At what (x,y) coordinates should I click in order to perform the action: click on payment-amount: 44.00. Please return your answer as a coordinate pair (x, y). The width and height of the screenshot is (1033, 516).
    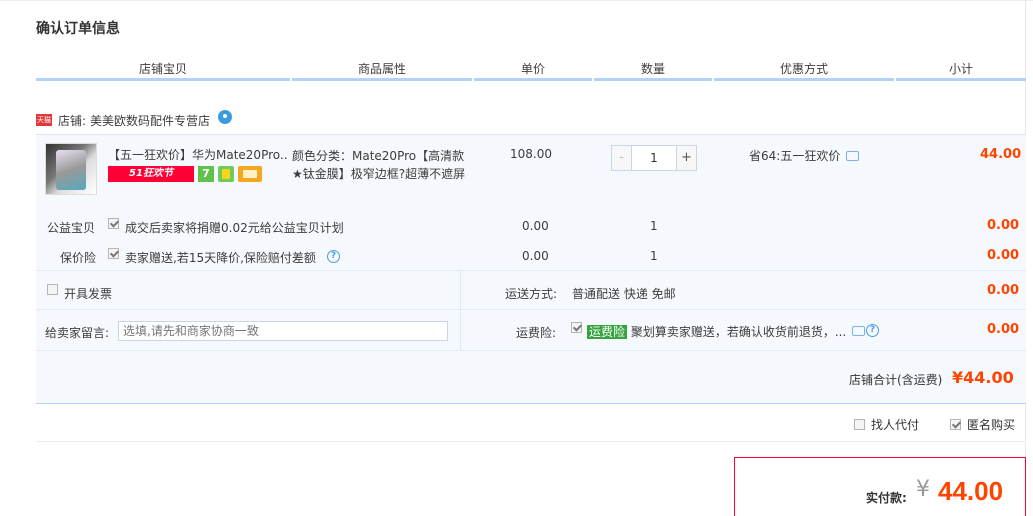
    Looking at the image, I should click on (971, 491).